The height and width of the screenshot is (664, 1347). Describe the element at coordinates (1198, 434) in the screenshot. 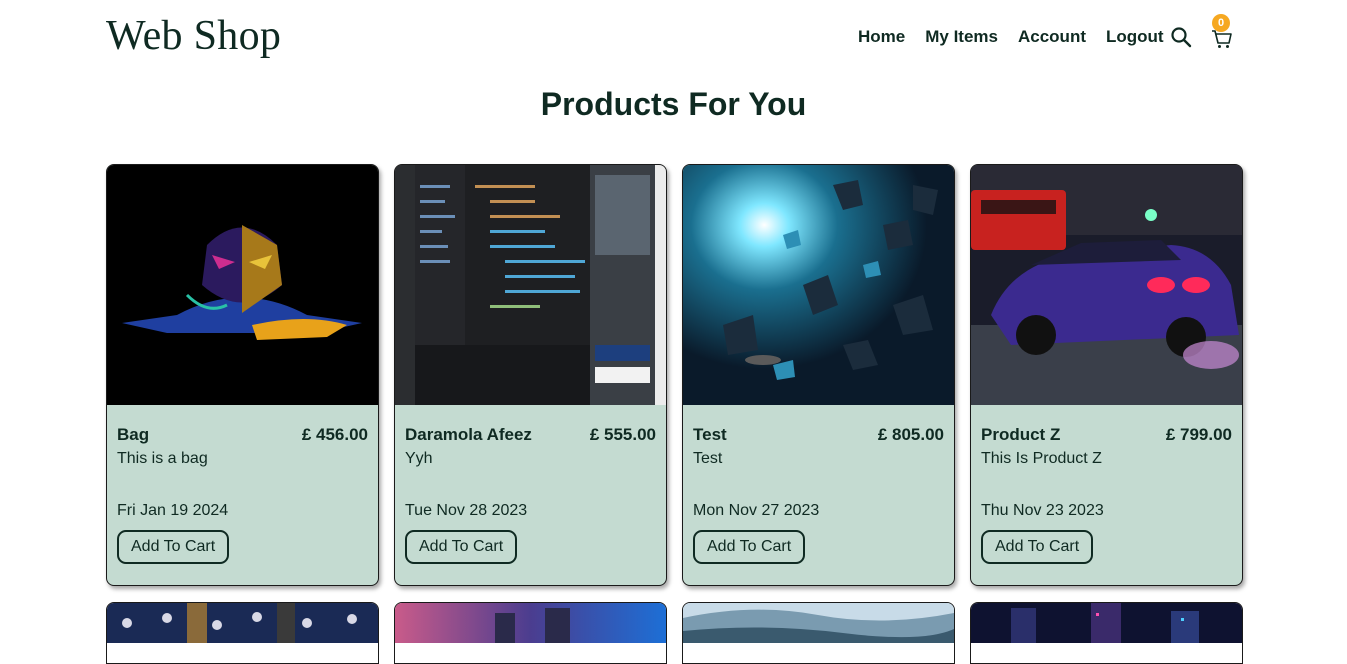

I see `product-price: £ 799.00` at that location.